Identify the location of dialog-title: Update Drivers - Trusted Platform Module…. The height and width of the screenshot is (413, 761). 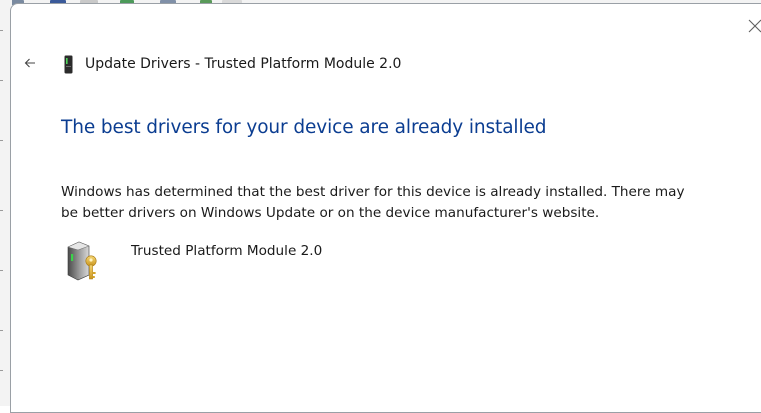
(243, 64).